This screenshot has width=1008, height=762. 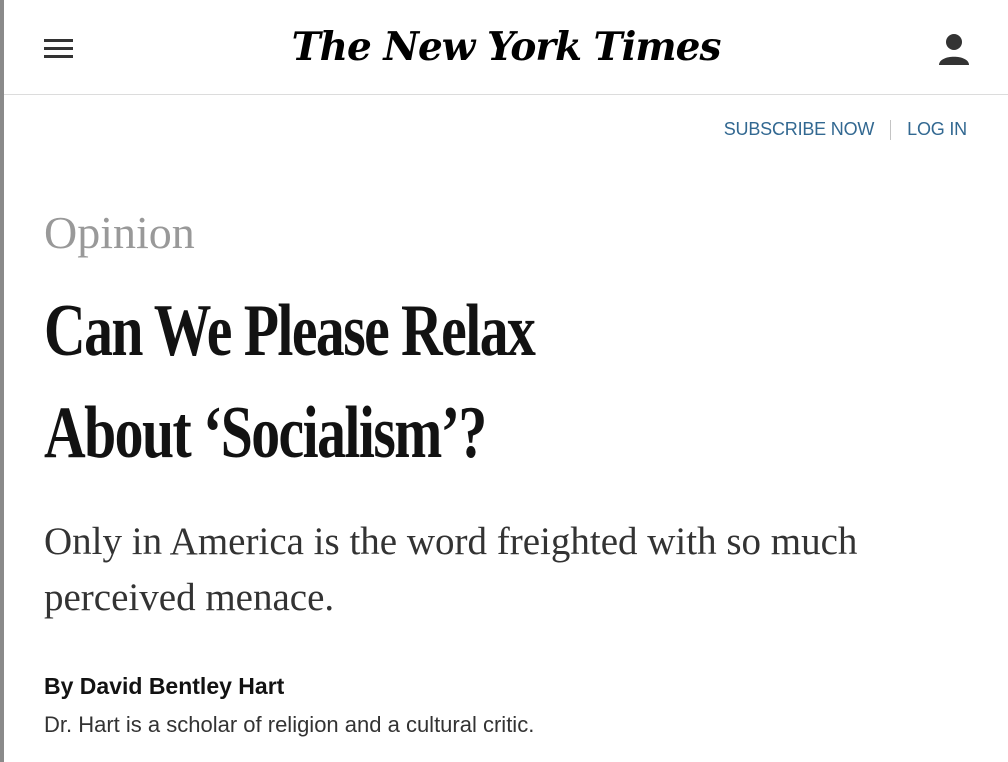 What do you see at coordinates (2, 381) in the screenshot?
I see `window-left-edge` at bounding box center [2, 381].